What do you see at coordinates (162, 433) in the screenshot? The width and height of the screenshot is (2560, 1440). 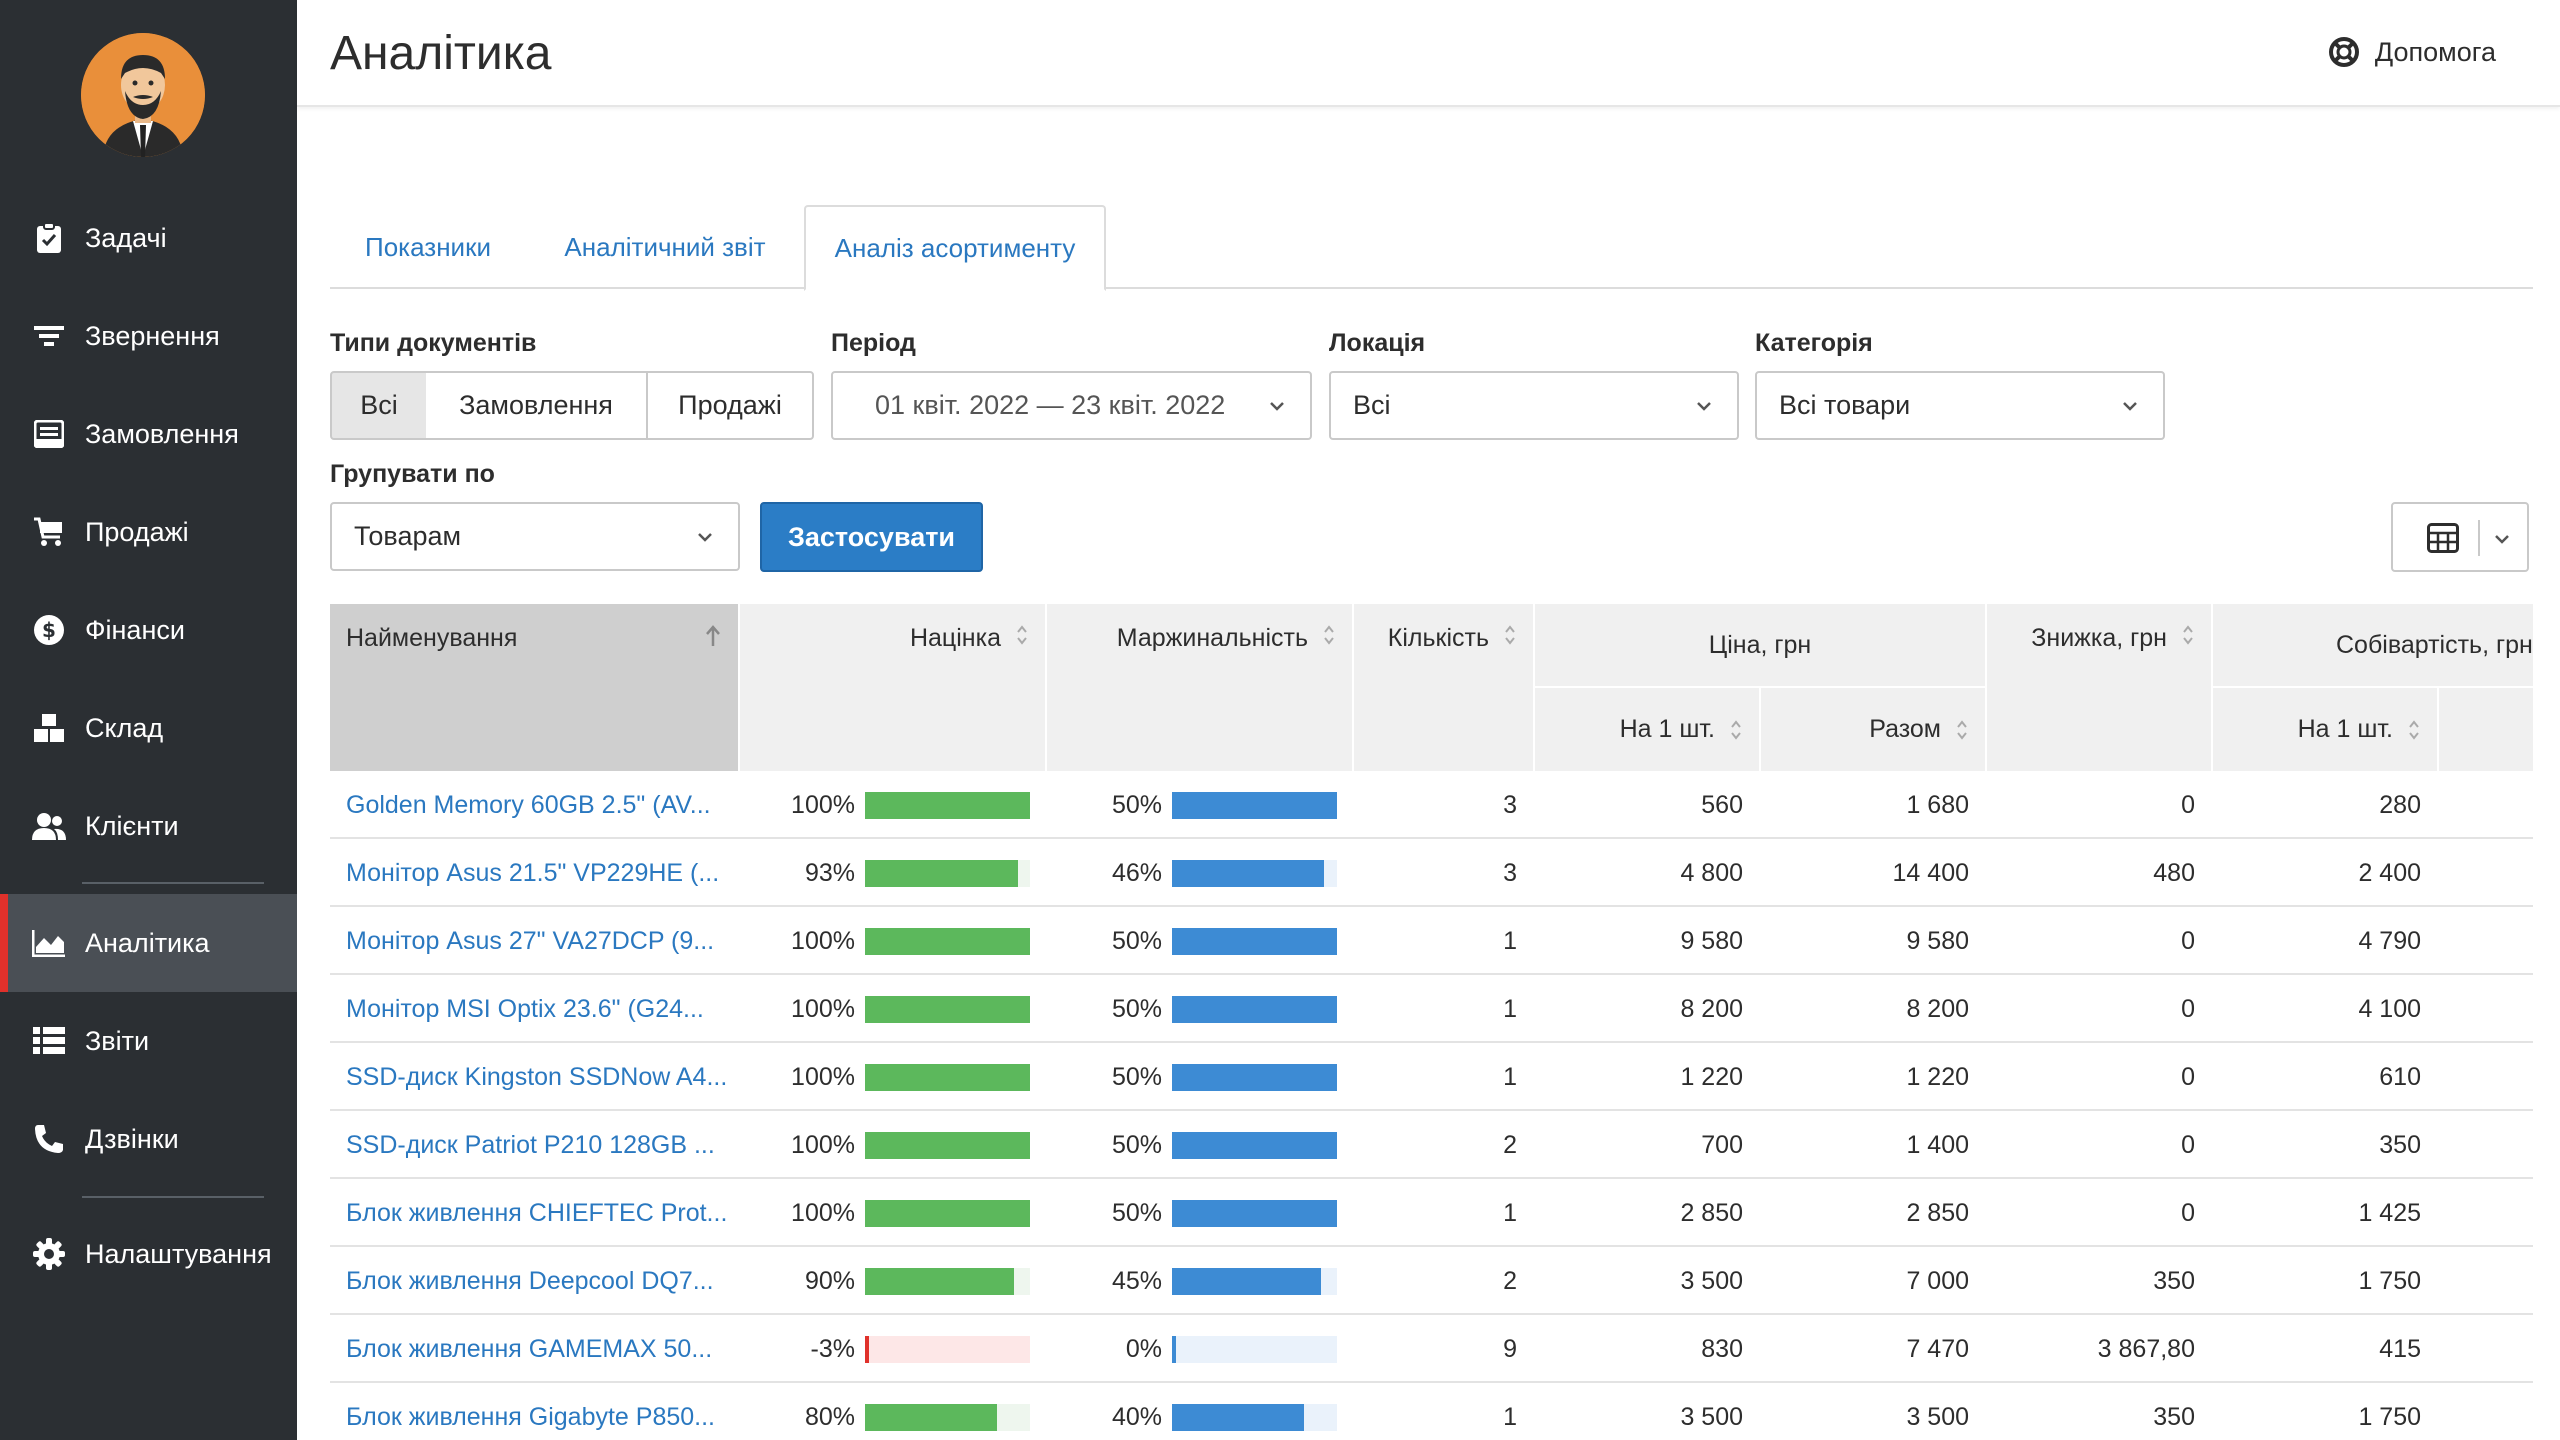 I see `sidebar-item-label: Замовлення` at bounding box center [162, 433].